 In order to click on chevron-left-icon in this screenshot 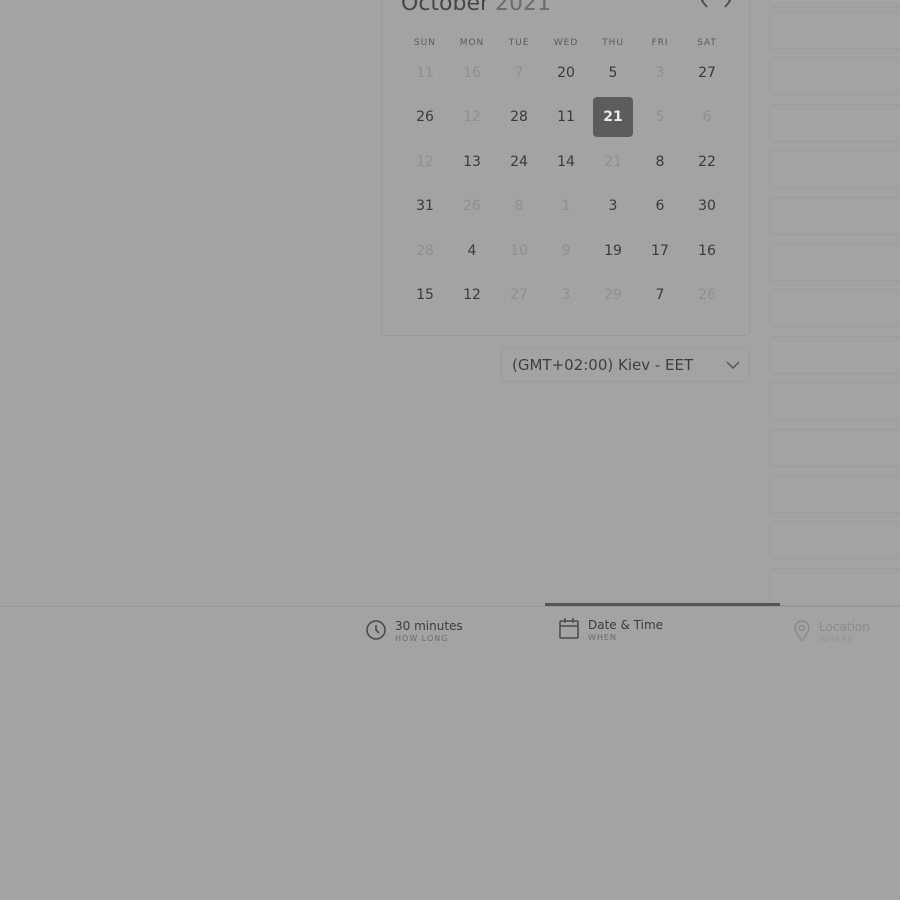, I will do `click(704, 4)`.